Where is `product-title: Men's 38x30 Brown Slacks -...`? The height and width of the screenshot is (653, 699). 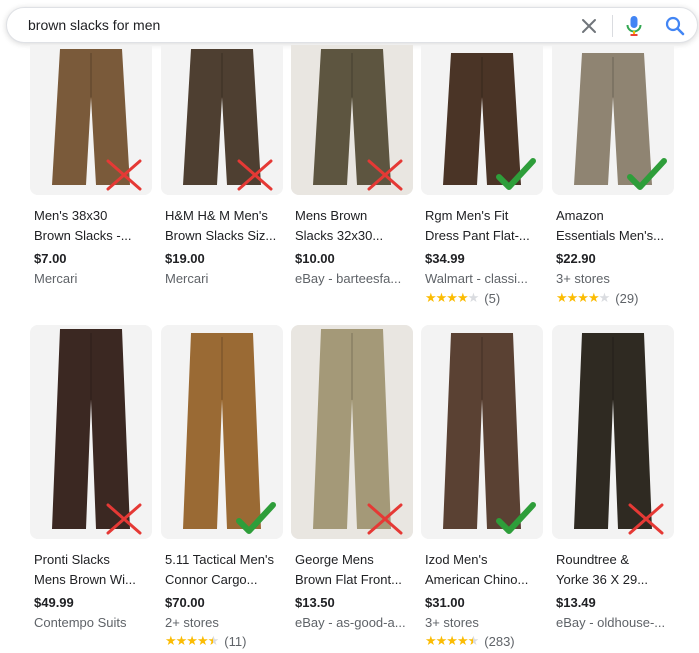 product-title: Men's 38x30 Brown Slacks -... is located at coordinates (93, 226).